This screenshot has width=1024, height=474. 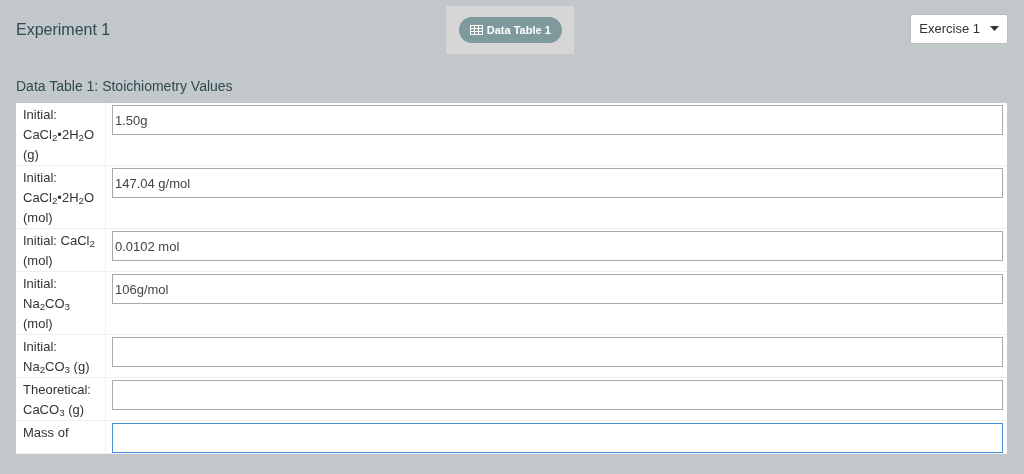 What do you see at coordinates (557, 289) in the screenshot?
I see `input-field: 106g/mol` at bounding box center [557, 289].